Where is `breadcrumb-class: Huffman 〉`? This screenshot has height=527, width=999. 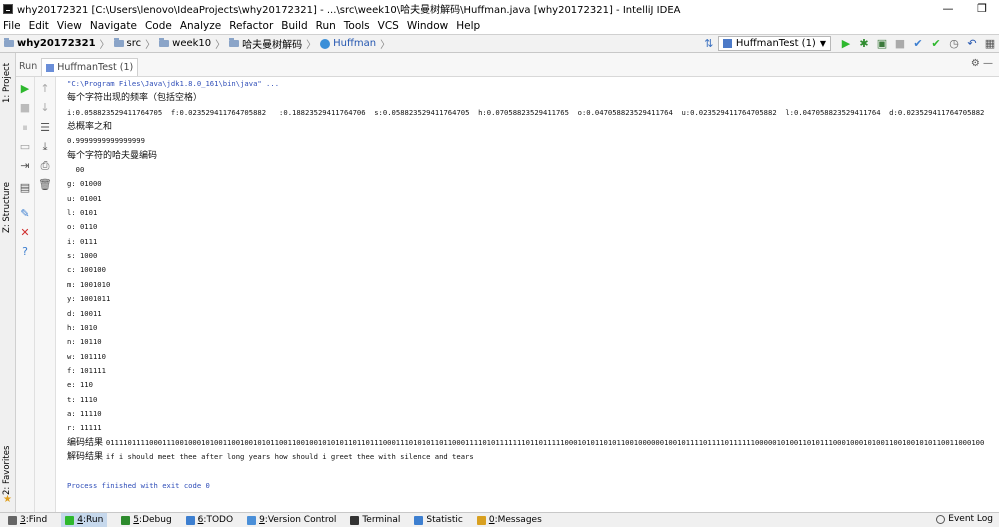
breadcrumb-class: Huffman 〉 is located at coordinates (355, 43).